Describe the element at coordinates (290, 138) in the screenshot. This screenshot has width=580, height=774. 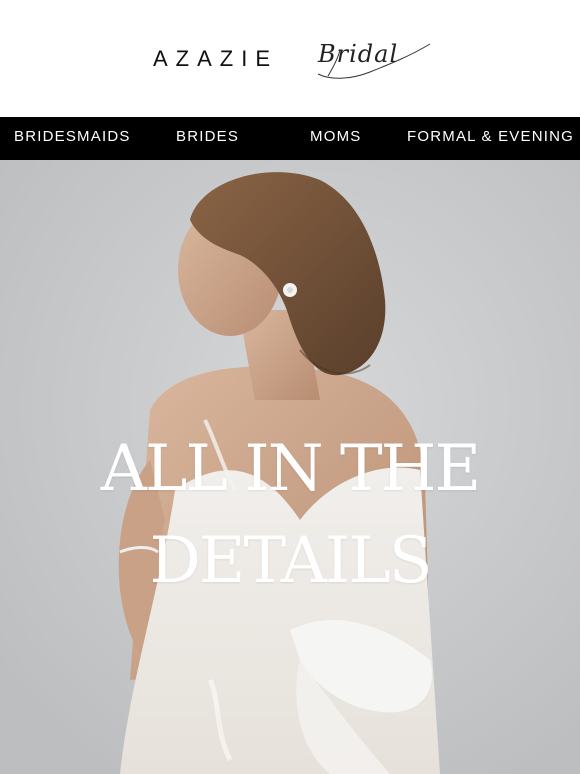
I see `top-navigation: BRIDESMAIDS BRIDES MOMS FORMAL & EVENING` at that location.